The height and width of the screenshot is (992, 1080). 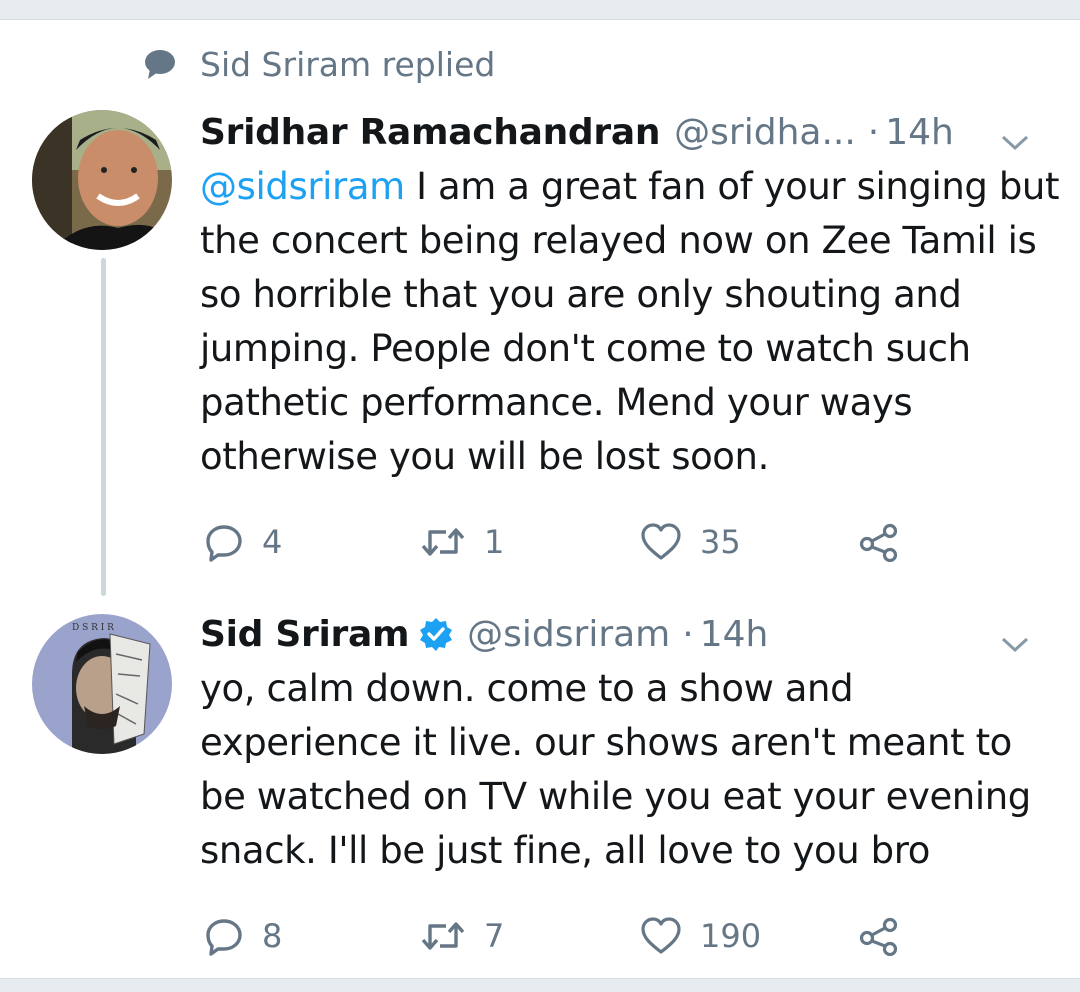 What do you see at coordinates (272, 542) in the screenshot?
I see `reply-count: 4` at bounding box center [272, 542].